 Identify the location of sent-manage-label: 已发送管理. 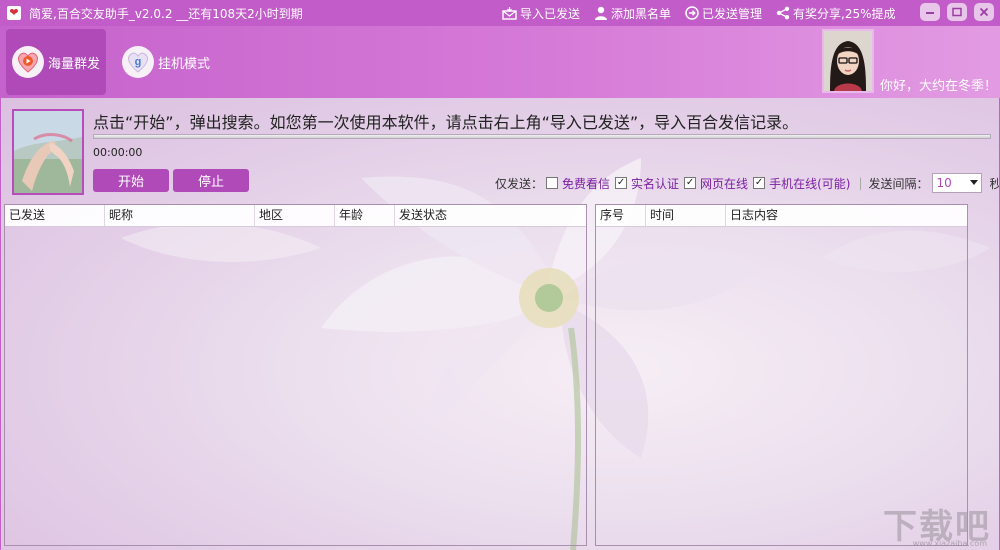
(732, 13).